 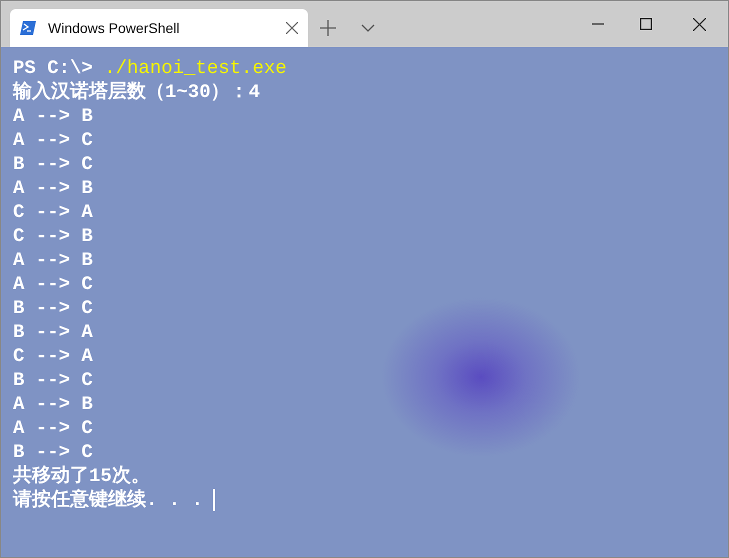 What do you see at coordinates (368, 28) in the screenshot?
I see `chevron-down-icon` at bounding box center [368, 28].